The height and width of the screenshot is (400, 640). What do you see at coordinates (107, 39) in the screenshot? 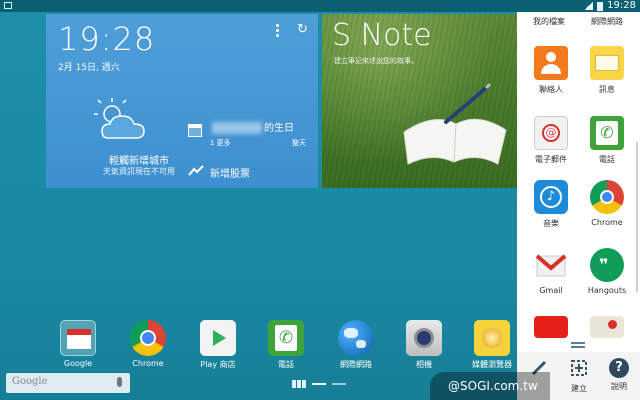
I see `widget-time: 19:28` at bounding box center [107, 39].